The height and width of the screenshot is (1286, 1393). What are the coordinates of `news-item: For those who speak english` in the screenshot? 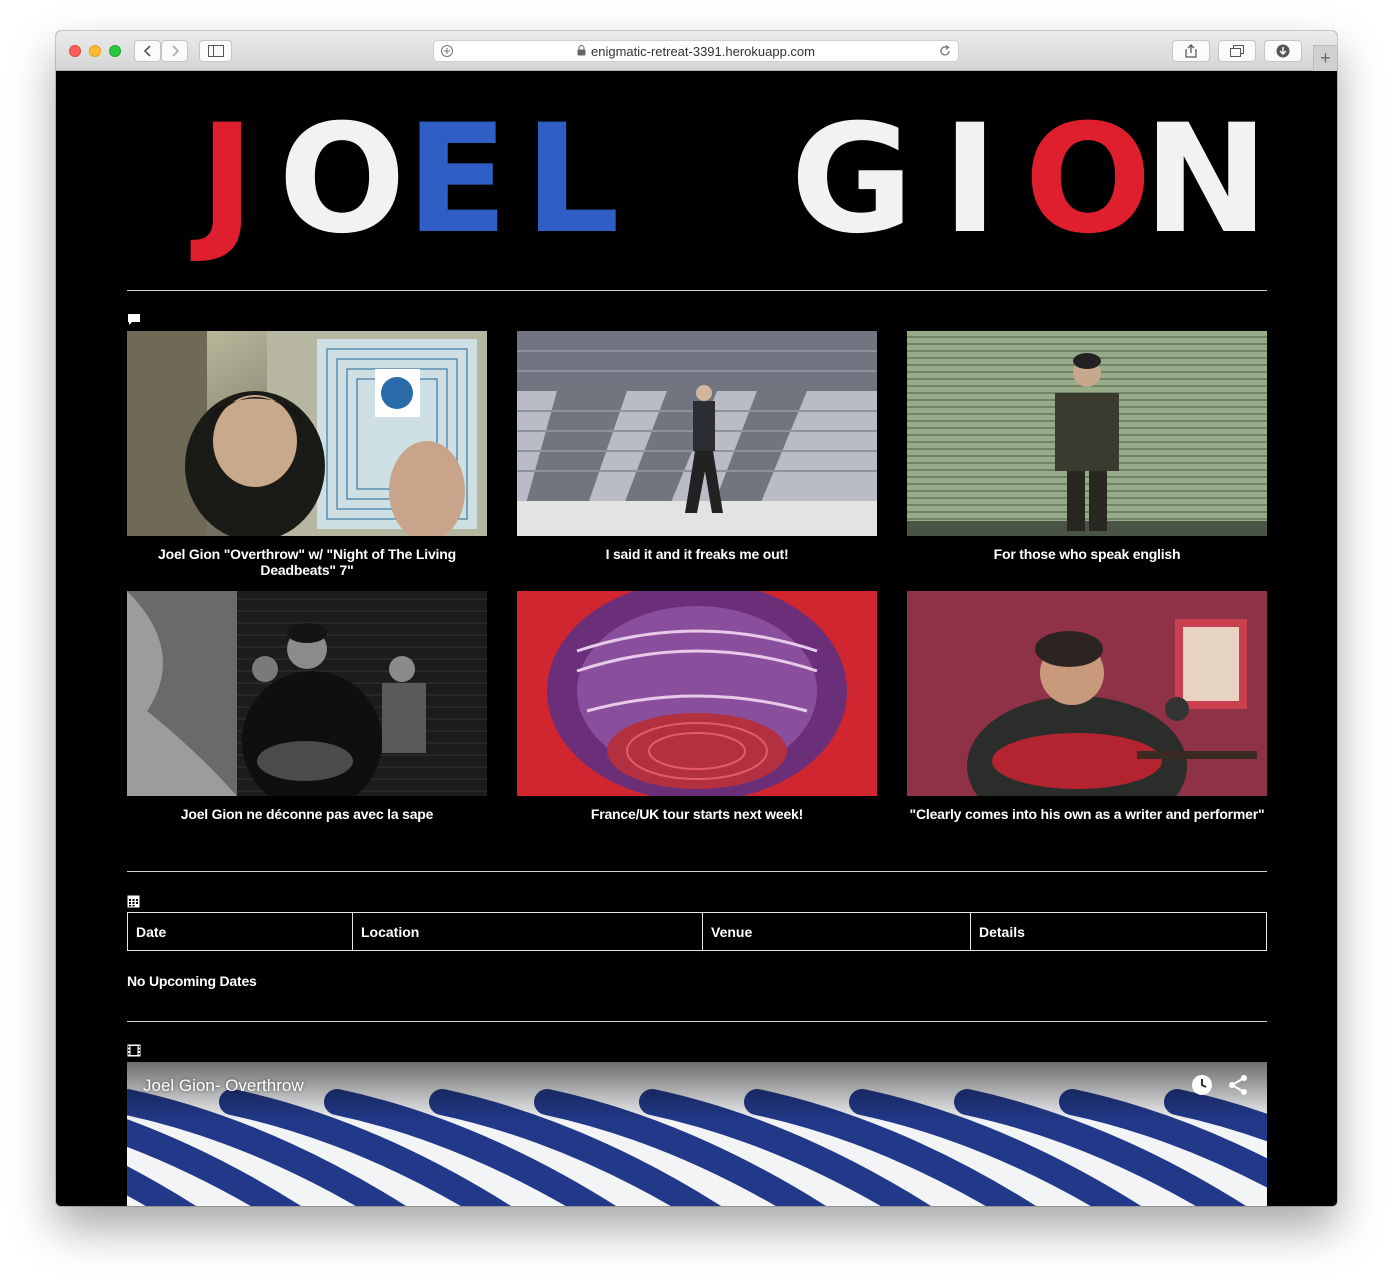 It's located at (1087, 446).